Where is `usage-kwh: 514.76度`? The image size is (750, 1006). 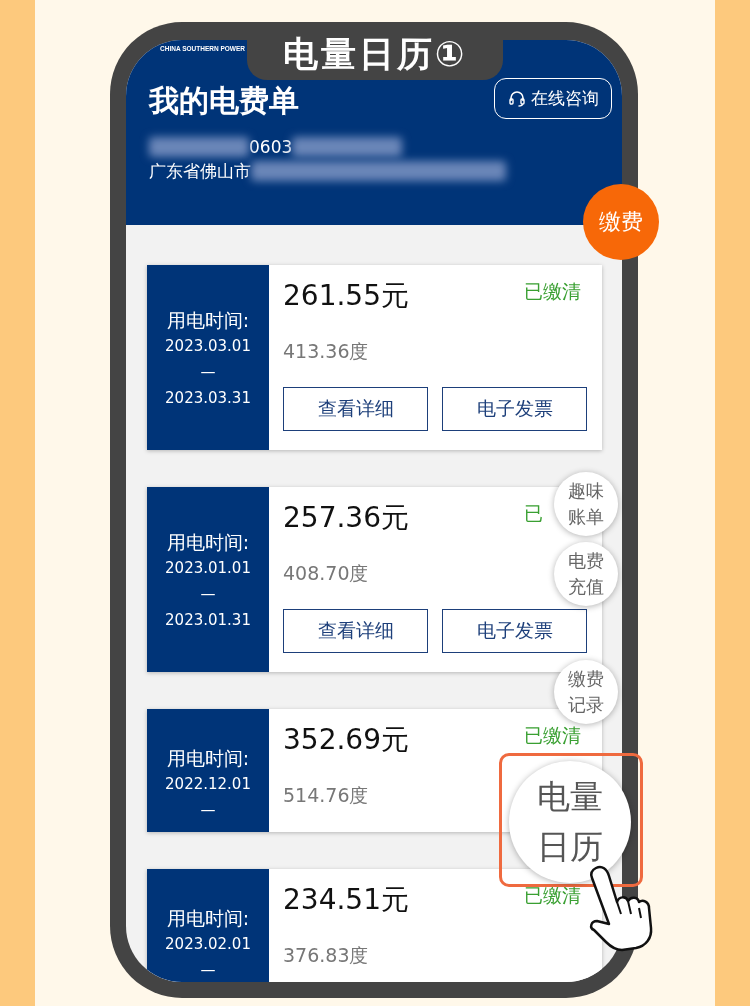 usage-kwh: 514.76度 is located at coordinates (326, 795).